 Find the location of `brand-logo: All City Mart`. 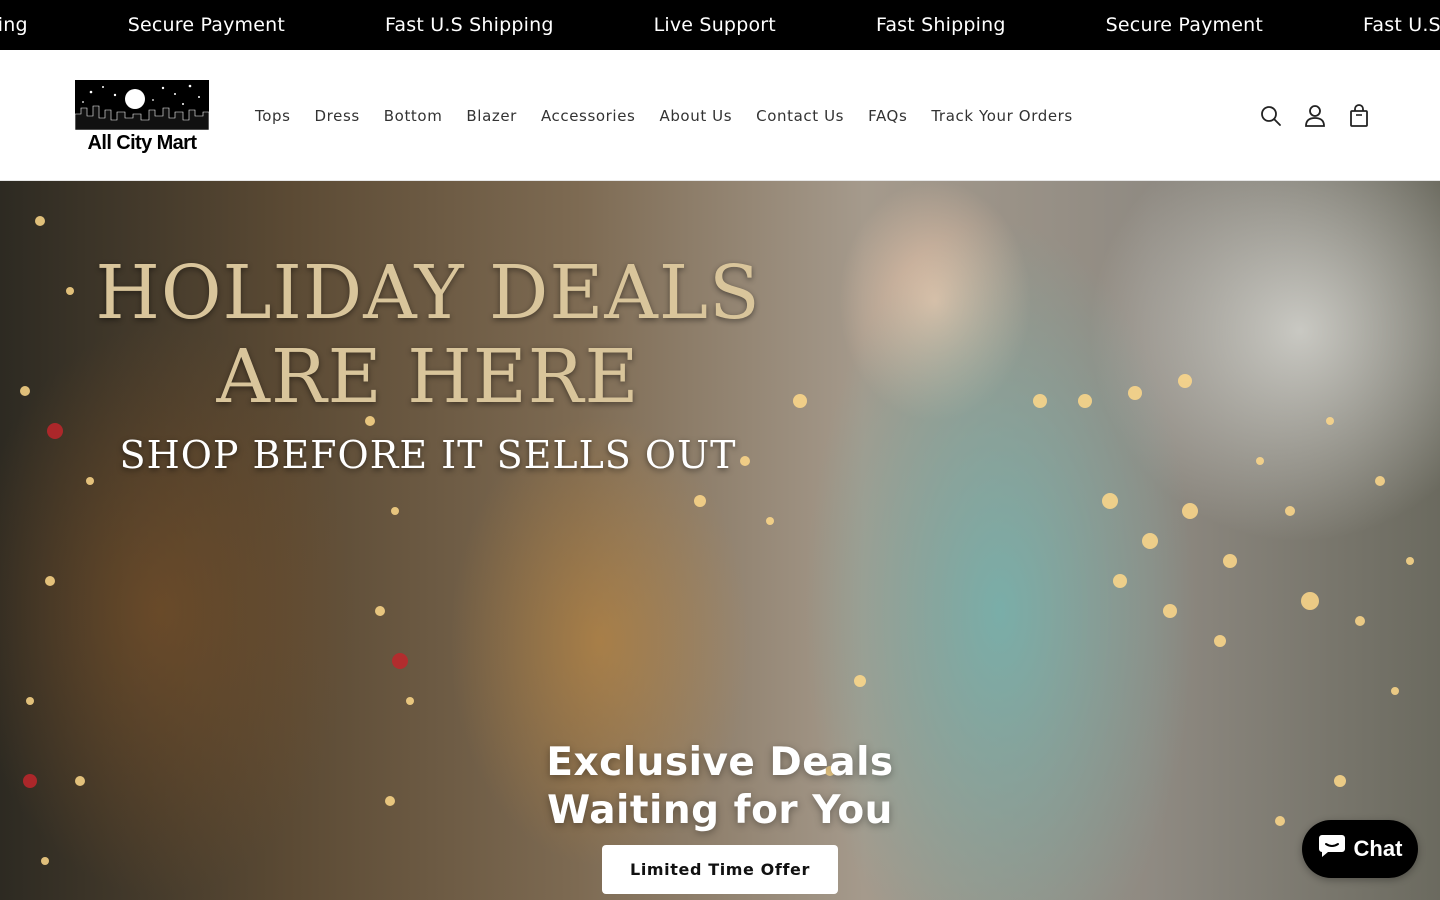

brand-logo: All City Mart is located at coordinates (142, 119).